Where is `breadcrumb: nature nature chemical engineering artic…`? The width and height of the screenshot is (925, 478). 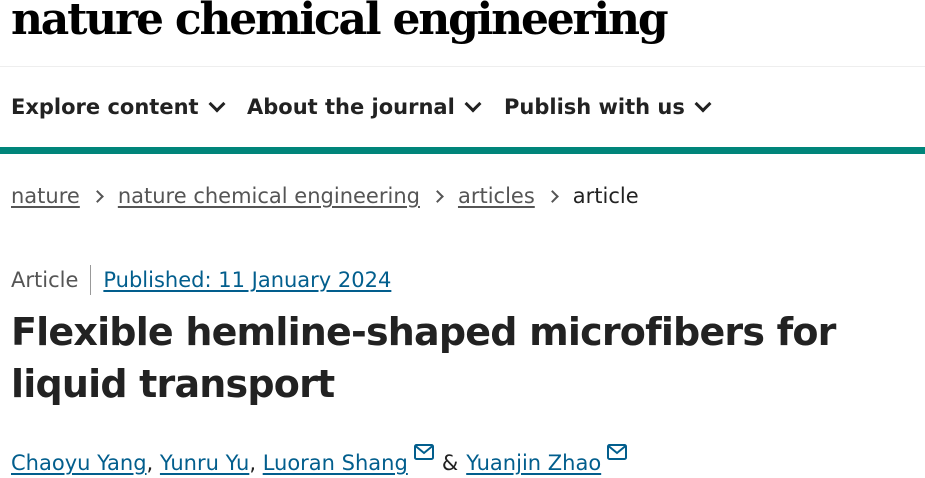
breadcrumb: nature nature chemical engineering artic… is located at coordinates (325, 196).